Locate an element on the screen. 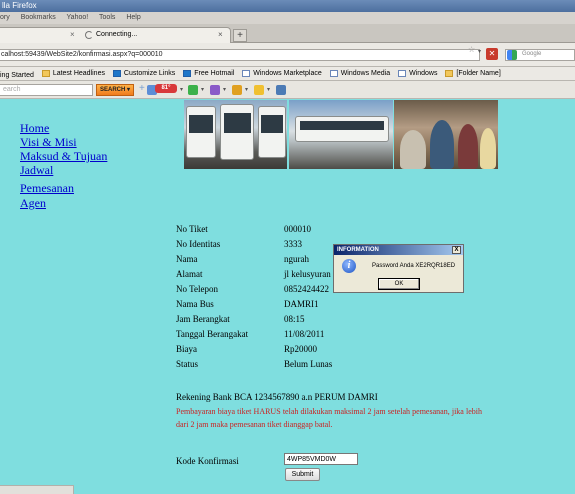 This screenshot has width=575, height=494. window-titlebar: lla Firefox is located at coordinates (287, 6).